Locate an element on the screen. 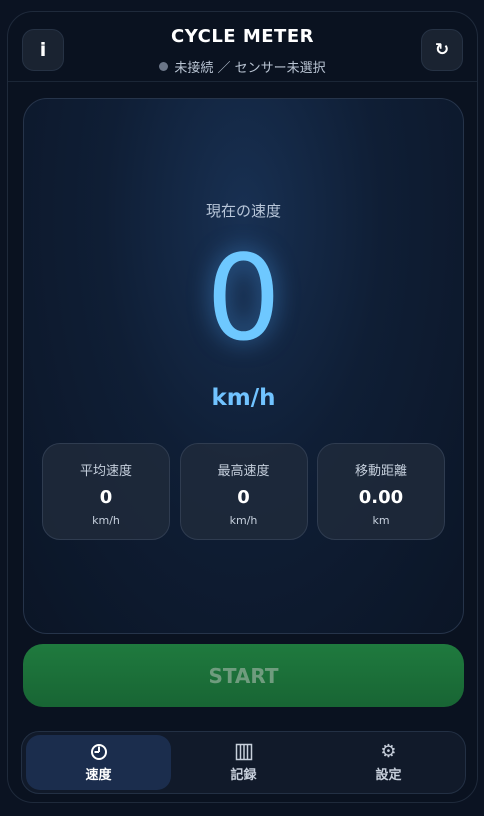 This screenshot has width=484, height=816. stat-label: 移動距離 is located at coordinates (380, 471).